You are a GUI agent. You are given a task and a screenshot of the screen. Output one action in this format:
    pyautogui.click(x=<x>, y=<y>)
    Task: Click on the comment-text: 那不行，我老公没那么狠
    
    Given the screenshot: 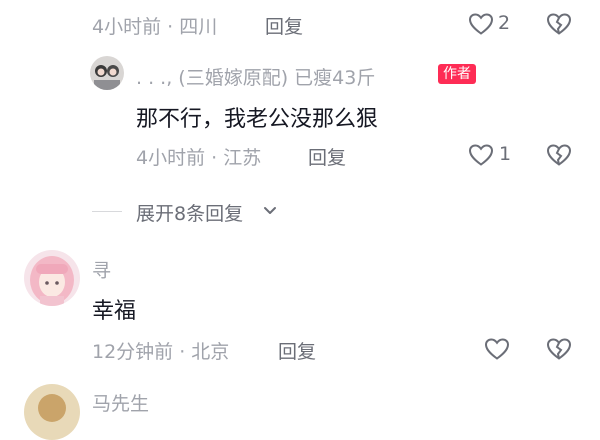 What is the action you would take?
    pyautogui.click(x=257, y=119)
    